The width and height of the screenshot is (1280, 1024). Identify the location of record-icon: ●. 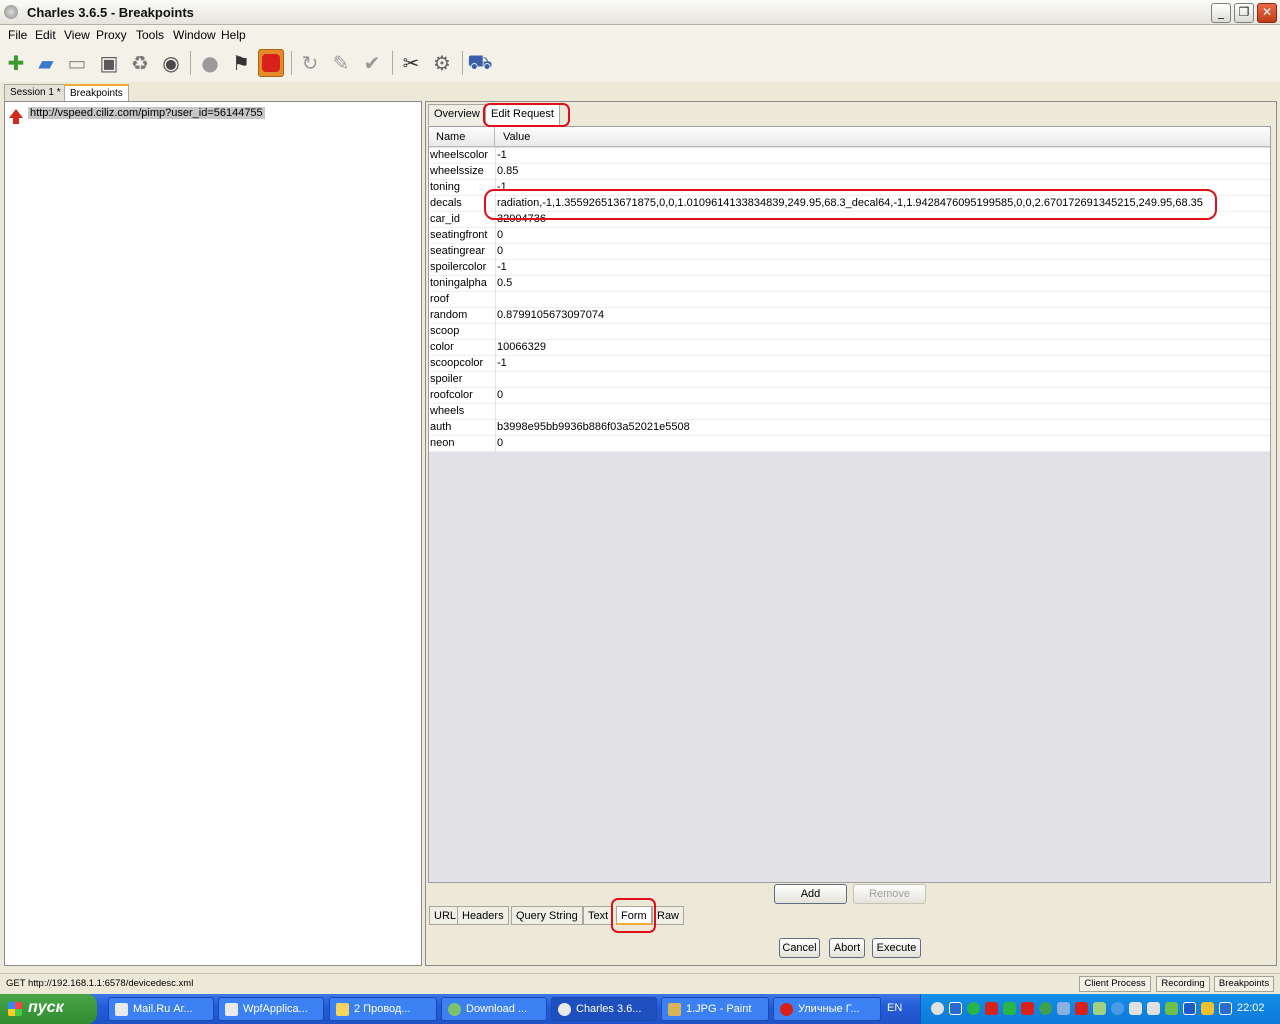
(210, 63).